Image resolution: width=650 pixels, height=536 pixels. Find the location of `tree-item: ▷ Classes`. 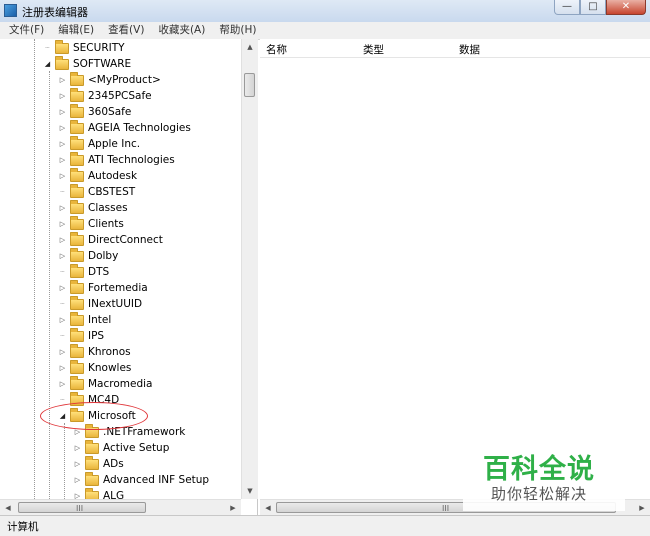

tree-item: ▷ Classes is located at coordinates (93, 207).